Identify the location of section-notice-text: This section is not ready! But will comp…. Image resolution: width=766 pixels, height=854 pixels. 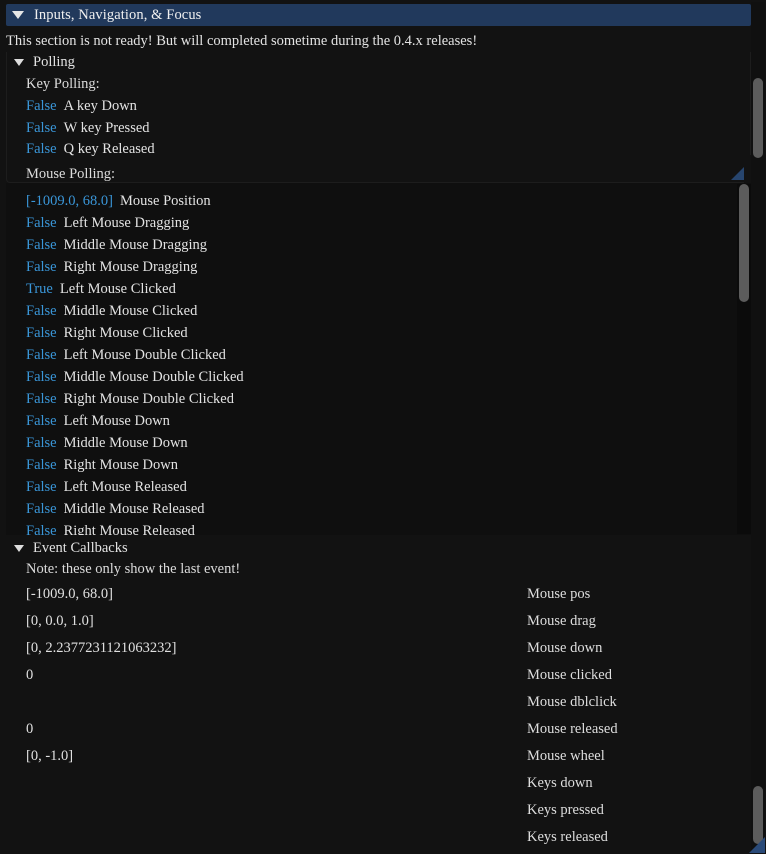
(242, 41).